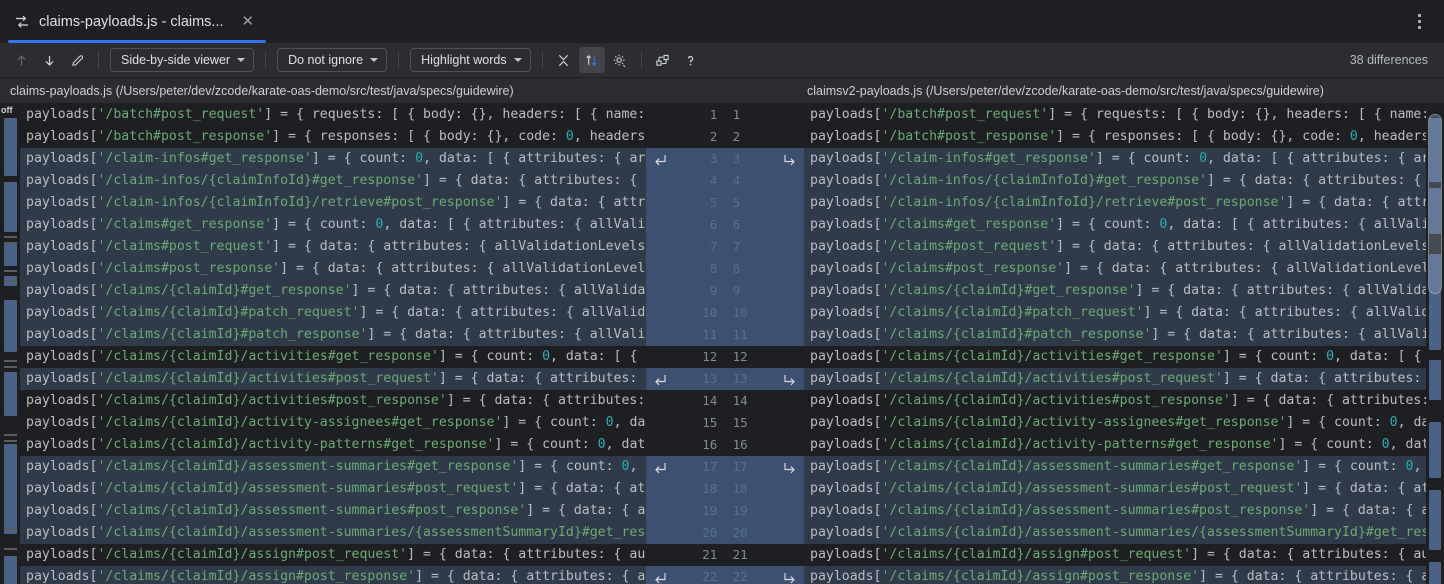  Describe the element at coordinates (725, 533) in the screenshot. I see `gutter-row: 20 20` at that location.